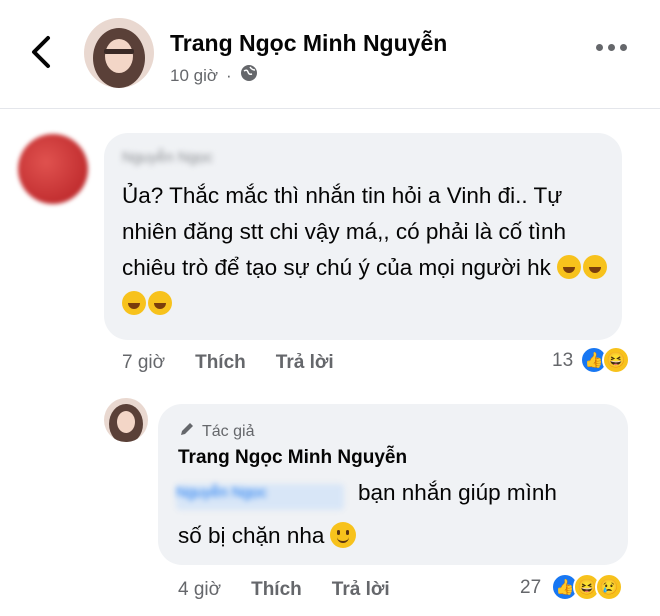 The width and height of the screenshot is (660, 616). What do you see at coordinates (53, 169) in the screenshot?
I see `commenter-avatar` at bounding box center [53, 169].